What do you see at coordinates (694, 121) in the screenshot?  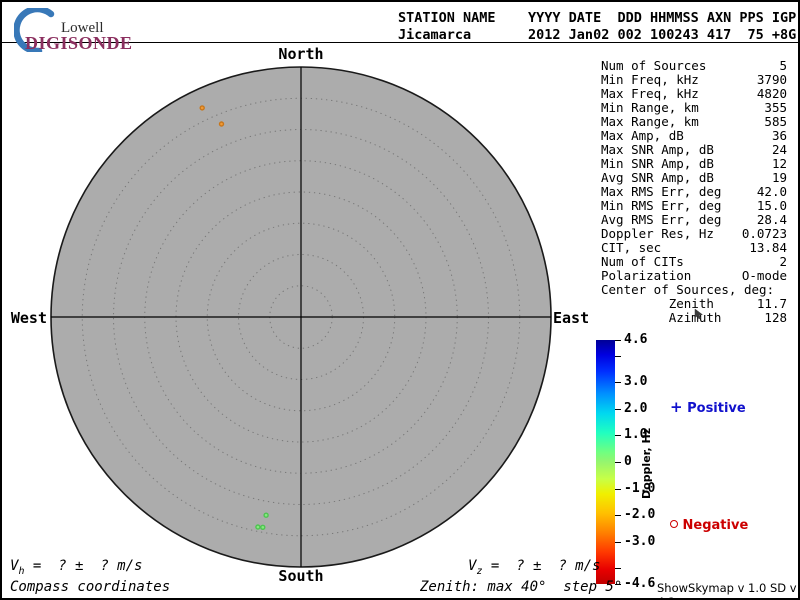 I see `stat-row: Max Range, km 585` at bounding box center [694, 121].